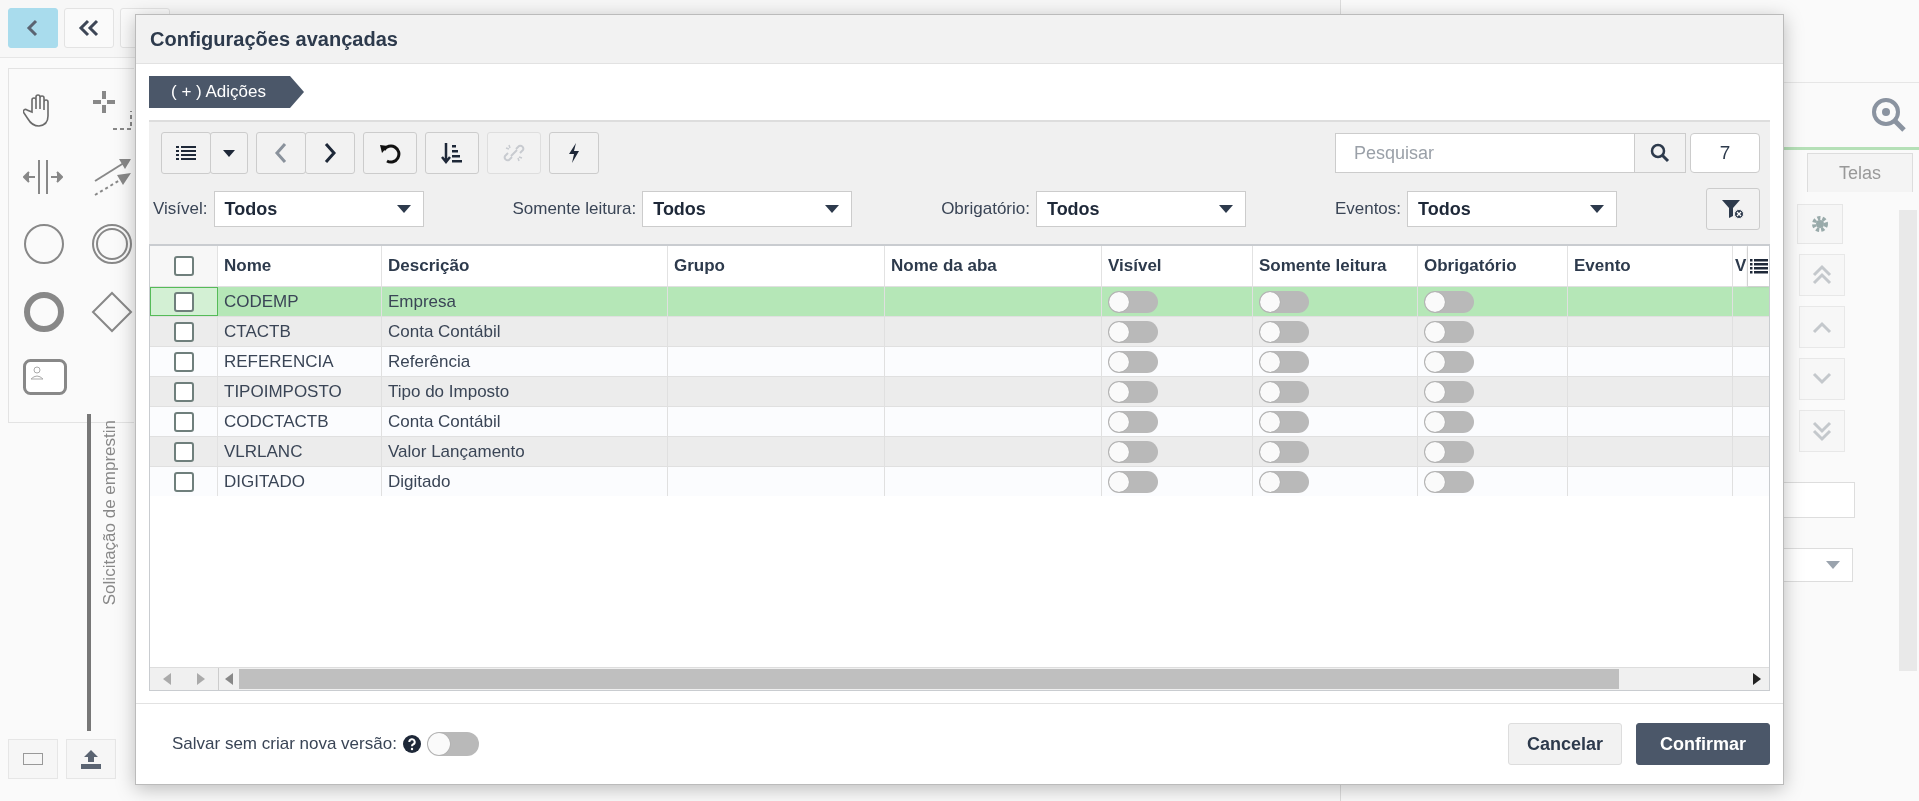  Describe the element at coordinates (257, 331) in the screenshot. I see `table-cell: CTACTB` at that location.